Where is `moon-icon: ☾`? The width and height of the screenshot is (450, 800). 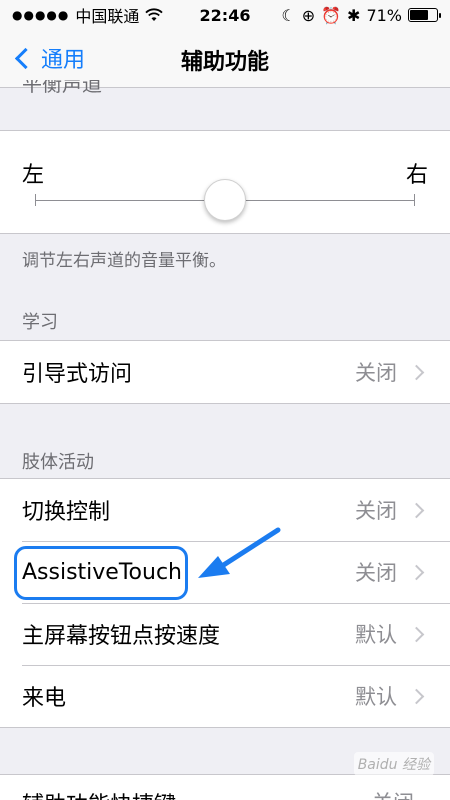 moon-icon: ☾ is located at coordinates (288, 15).